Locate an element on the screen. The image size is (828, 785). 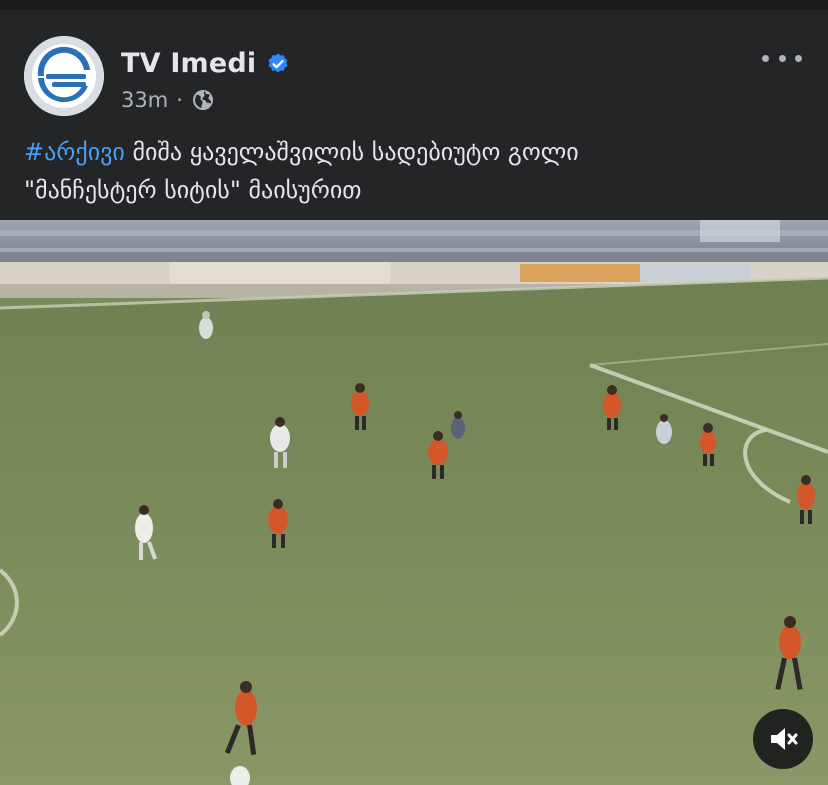
more-options-icon is located at coordinates (782, 58).